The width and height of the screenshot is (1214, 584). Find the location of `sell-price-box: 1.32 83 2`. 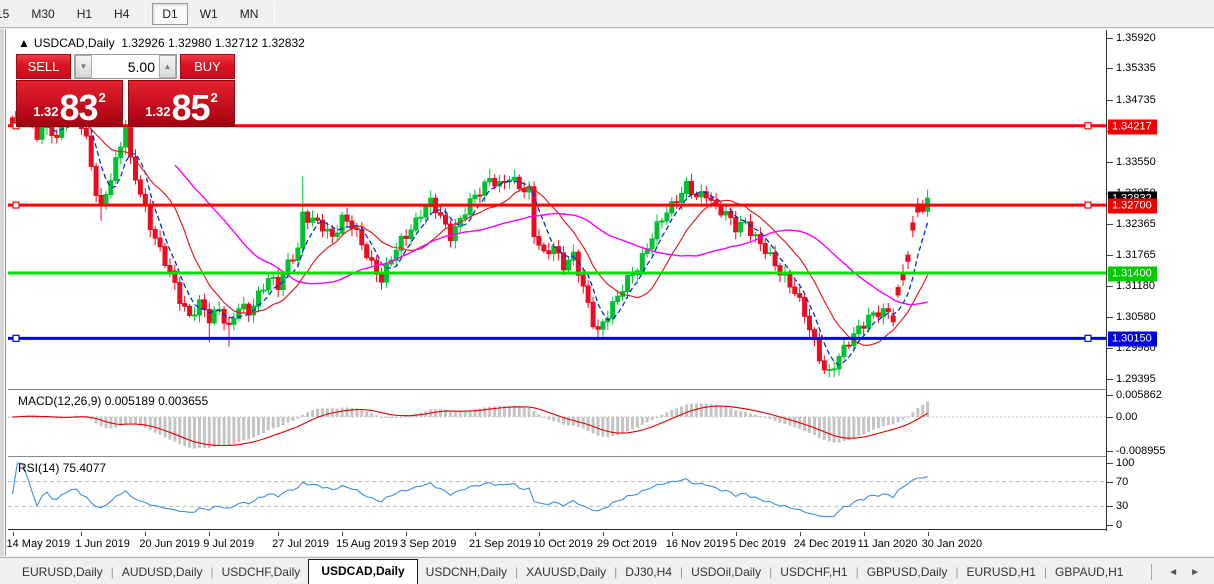

sell-price-box: 1.32 83 2 is located at coordinates (69, 103).